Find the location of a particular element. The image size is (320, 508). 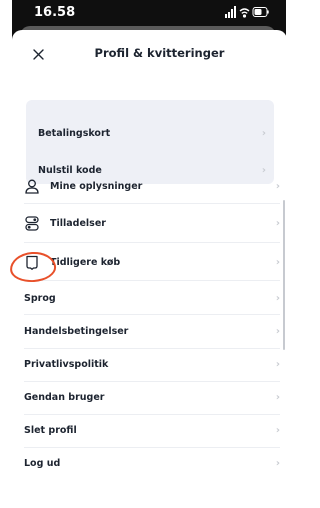

gendan-bruger-item: Gendan bruger › is located at coordinates (152, 397).